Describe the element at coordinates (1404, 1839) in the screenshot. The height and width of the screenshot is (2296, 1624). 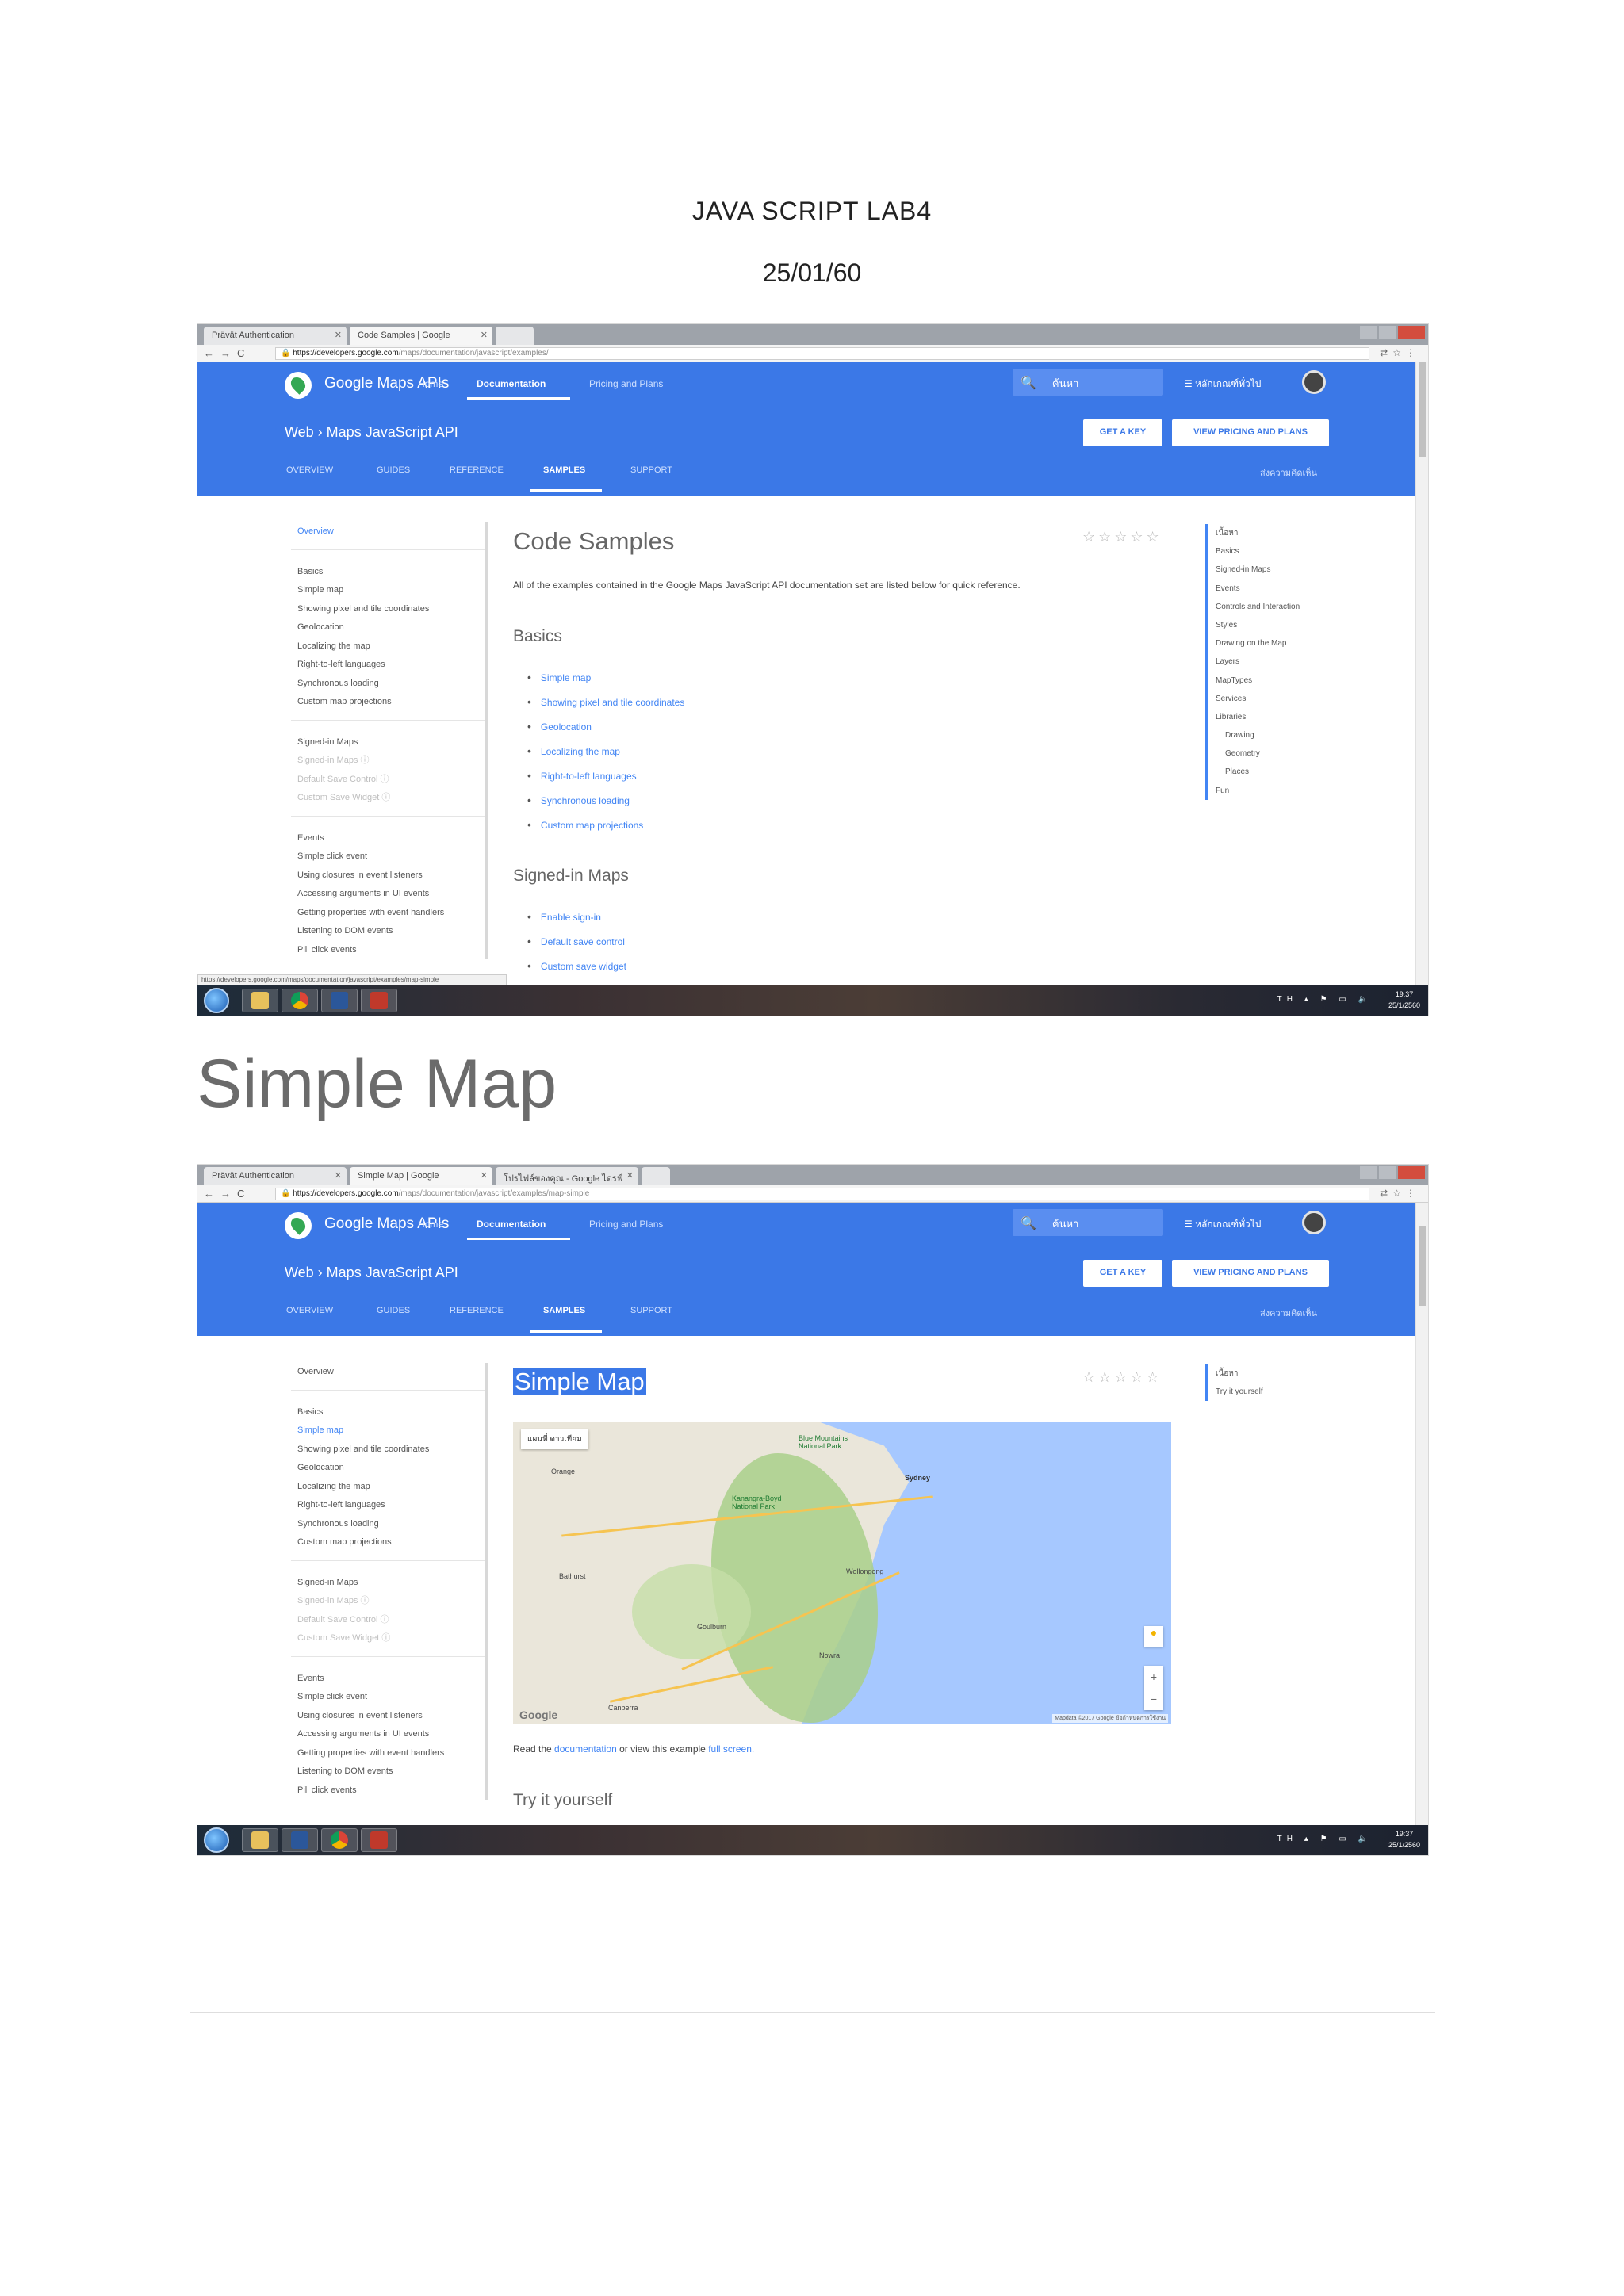
I see `clock: 19:37 25/1/2560` at that location.